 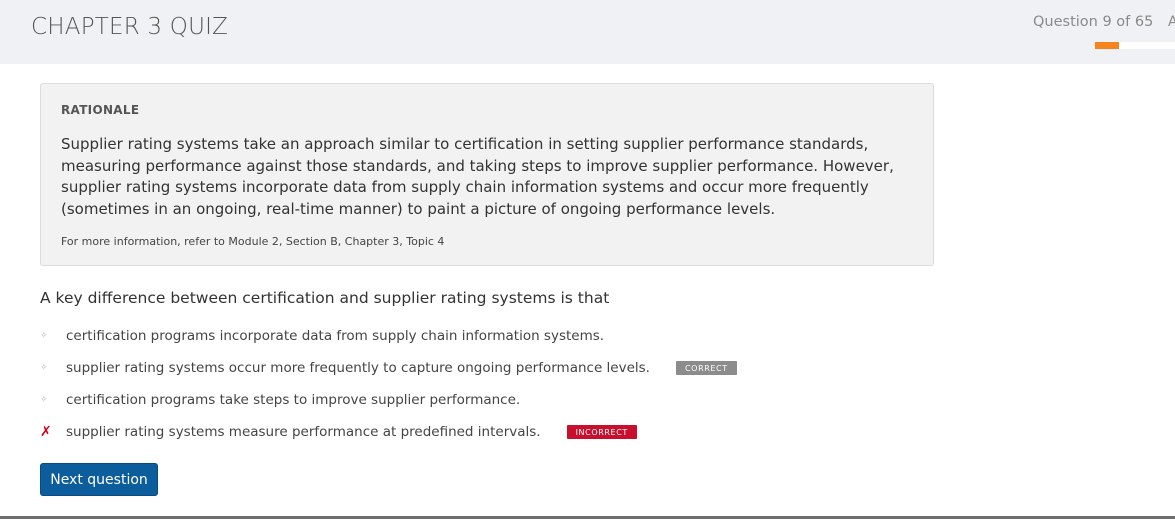 I want to click on next-question-button: Next question, so click(x=99, y=479).